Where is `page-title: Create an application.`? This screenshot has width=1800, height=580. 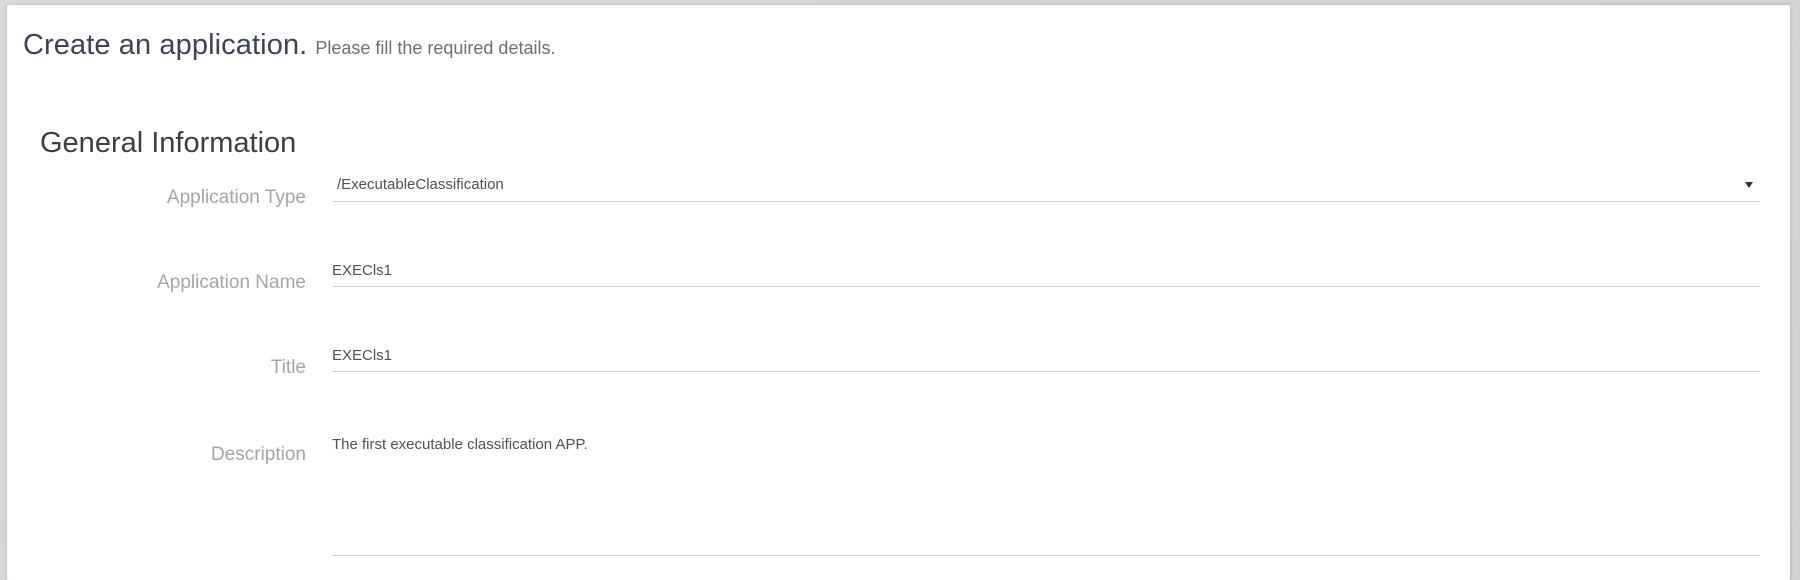
page-title: Create an application. is located at coordinates (165, 45).